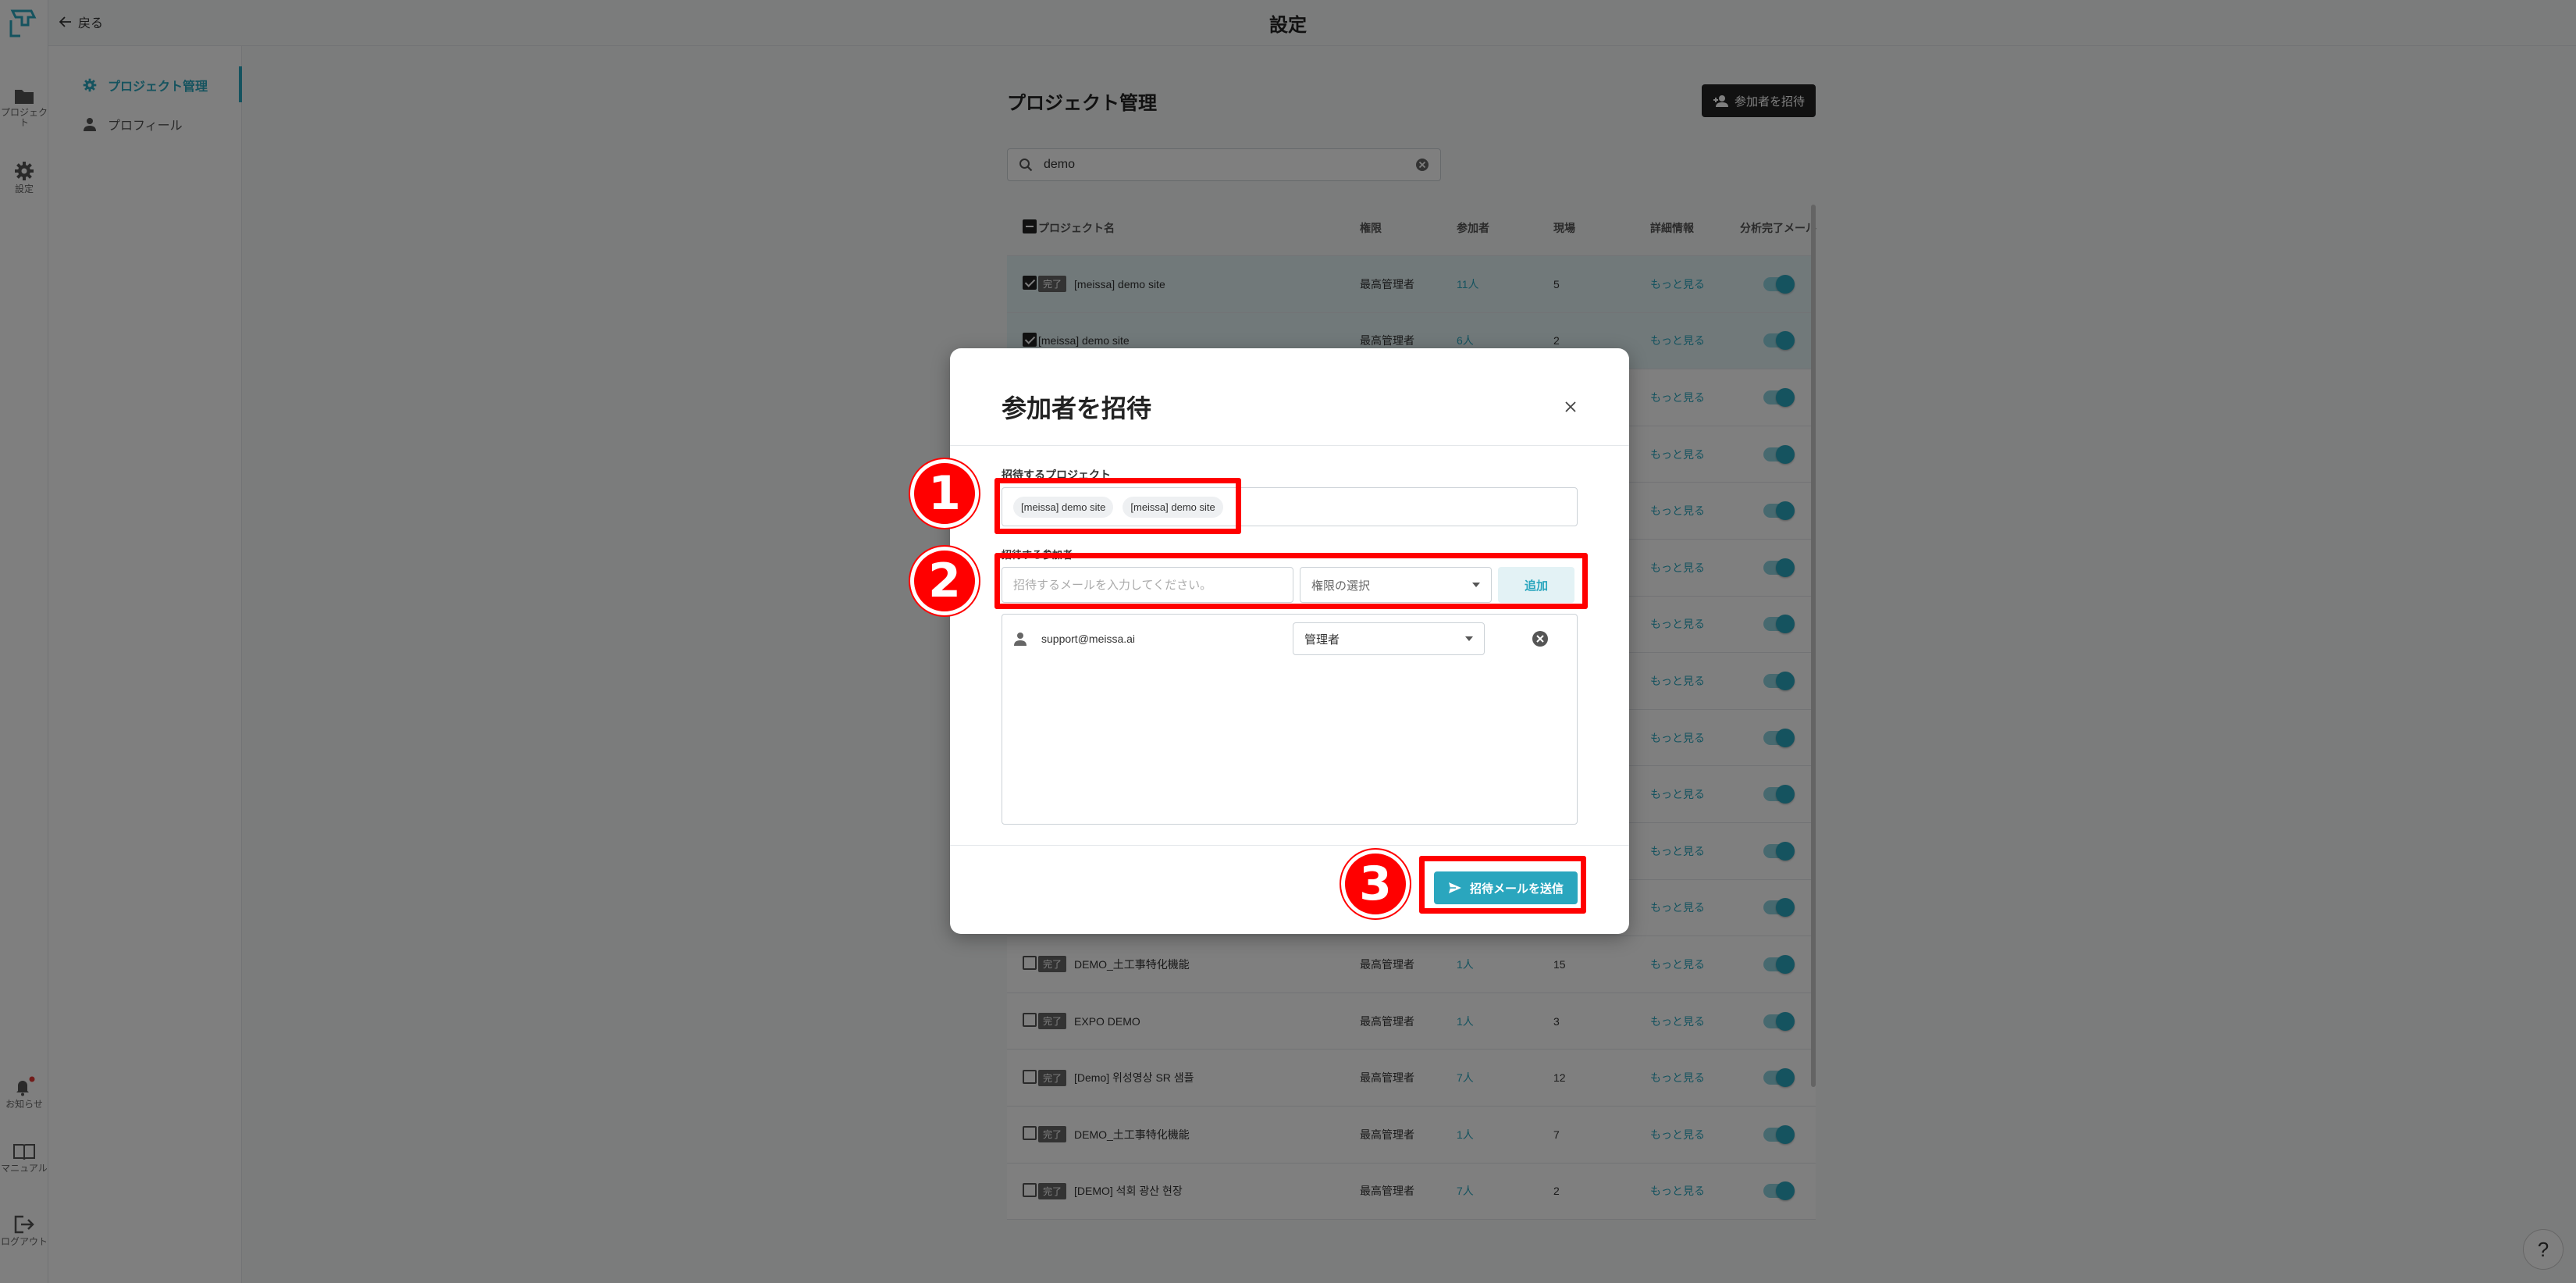 The height and width of the screenshot is (1283, 2576). Describe the element at coordinates (1077, 408) in the screenshot. I see `modal-title: 参加者を招待` at that location.